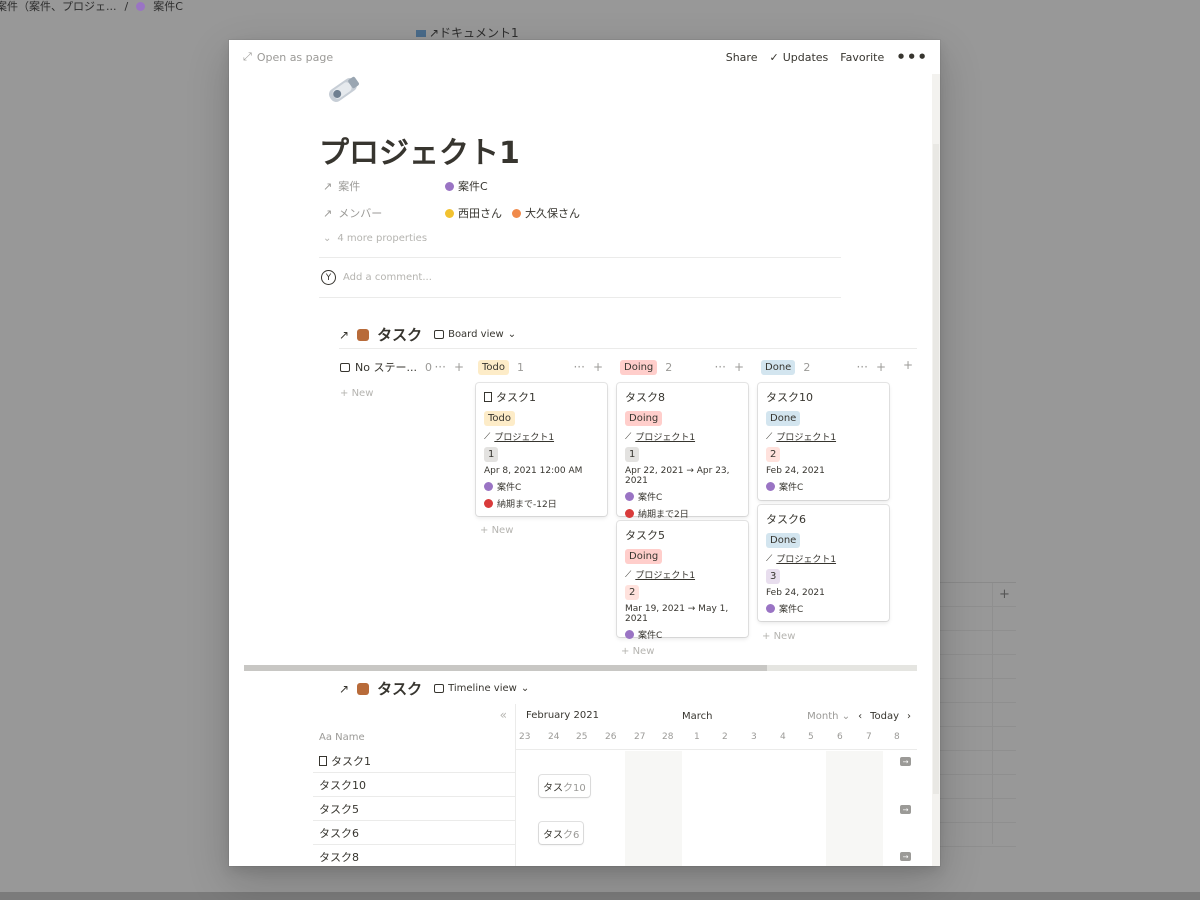 This screenshot has height=900, width=1200. What do you see at coordinates (884, 716) in the screenshot?
I see `today-button: Today` at bounding box center [884, 716].